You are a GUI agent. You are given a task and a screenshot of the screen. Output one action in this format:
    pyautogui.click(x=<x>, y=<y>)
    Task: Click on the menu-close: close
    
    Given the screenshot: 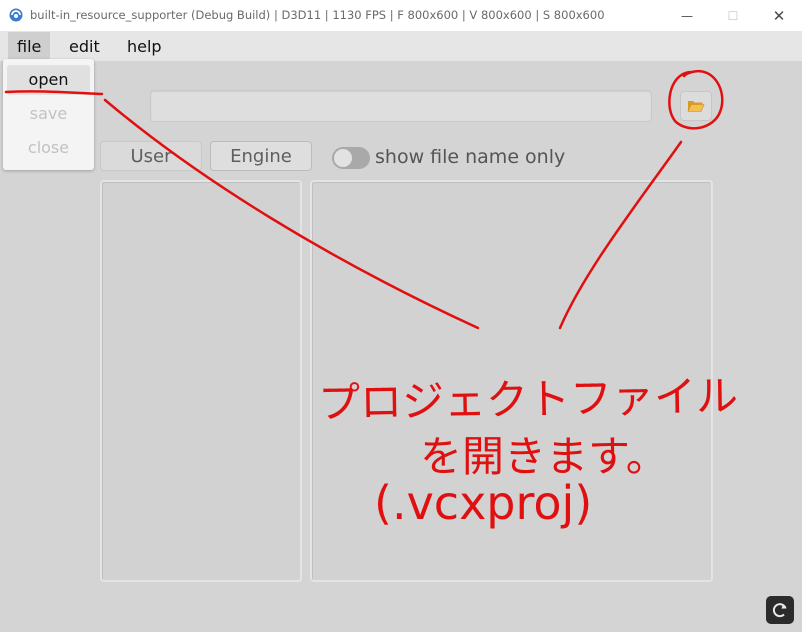 What is the action you would take?
    pyautogui.click(x=48, y=147)
    